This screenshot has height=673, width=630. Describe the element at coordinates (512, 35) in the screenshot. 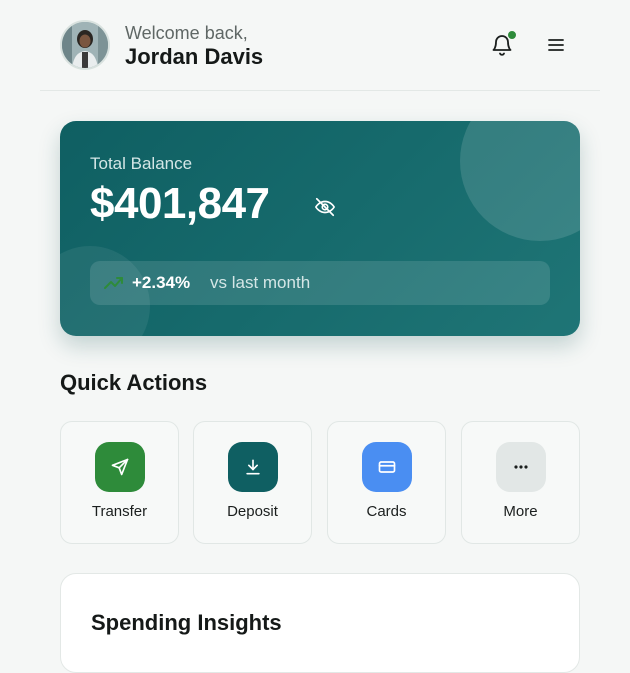

I see `notification-dot` at that location.